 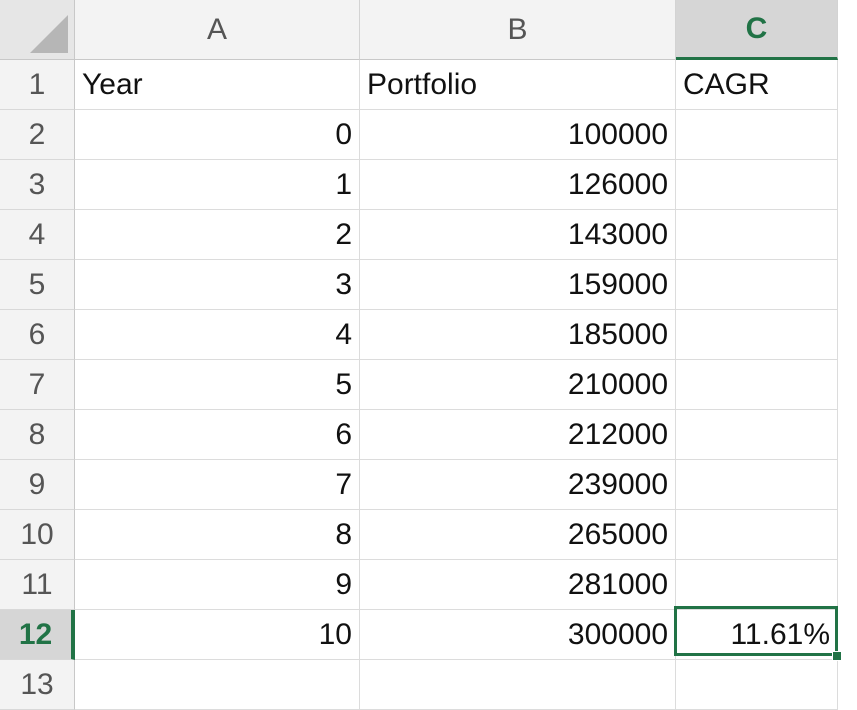 I want to click on cell-a3: 1, so click(x=217, y=185).